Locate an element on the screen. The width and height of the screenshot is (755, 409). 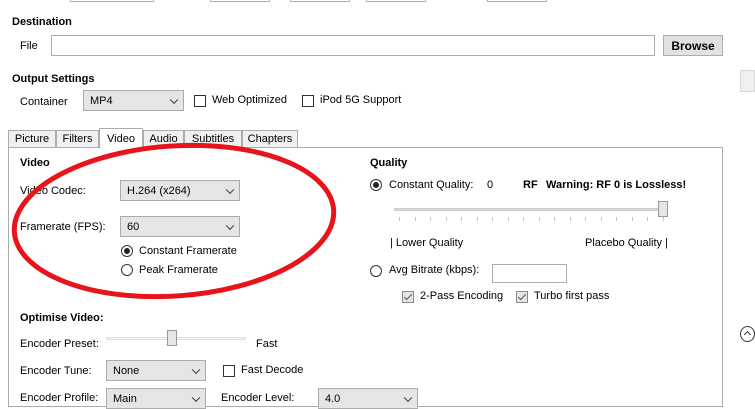
framerate-label: Framerate (FPS): is located at coordinates (63, 227).